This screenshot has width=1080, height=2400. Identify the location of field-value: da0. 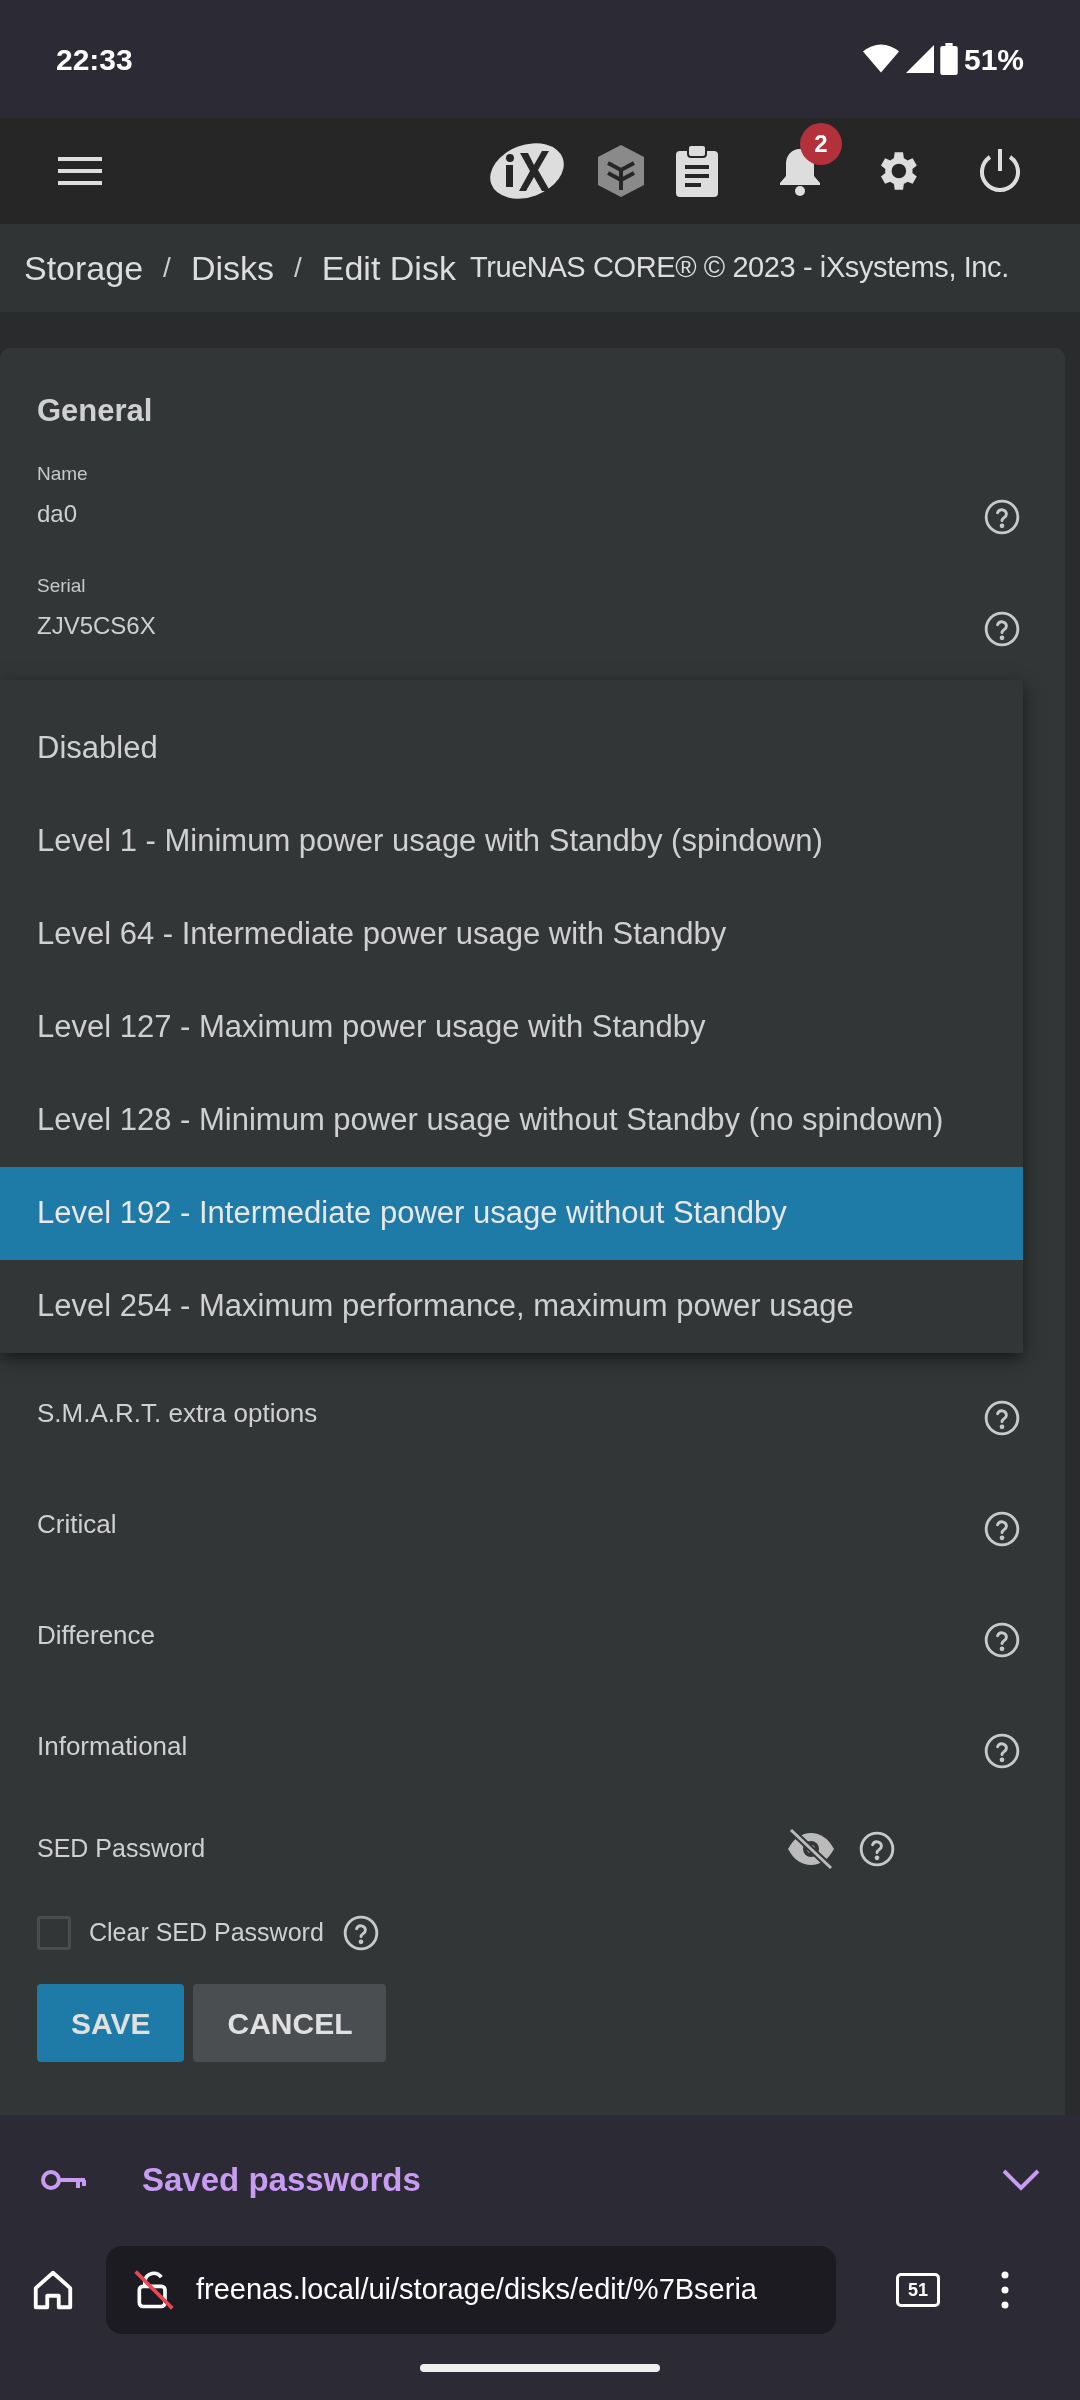
(58, 514).